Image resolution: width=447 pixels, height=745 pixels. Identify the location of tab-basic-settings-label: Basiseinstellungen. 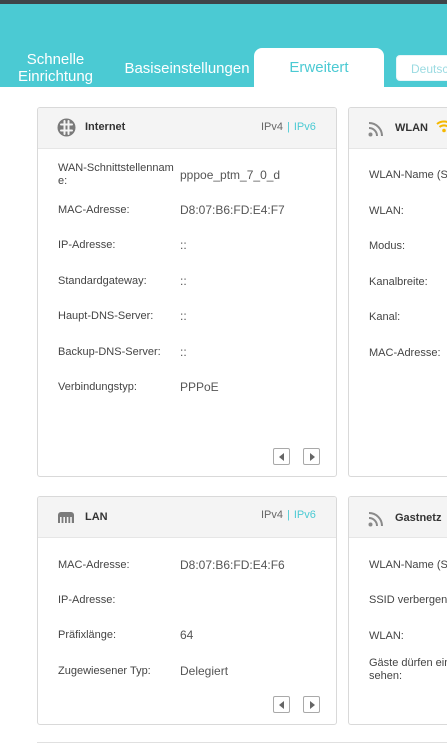
(187, 68).